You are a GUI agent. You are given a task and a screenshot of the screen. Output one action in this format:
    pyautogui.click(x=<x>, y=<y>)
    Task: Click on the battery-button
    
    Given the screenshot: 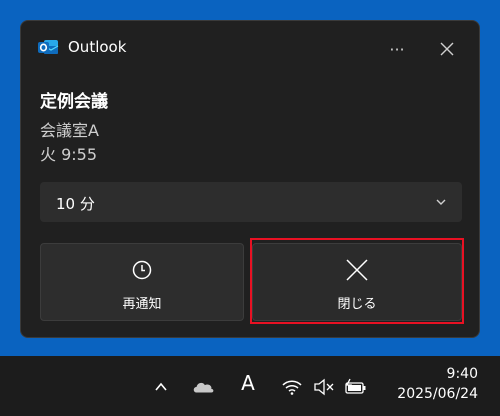 What is the action you would take?
    pyautogui.click(x=356, y=387)
    